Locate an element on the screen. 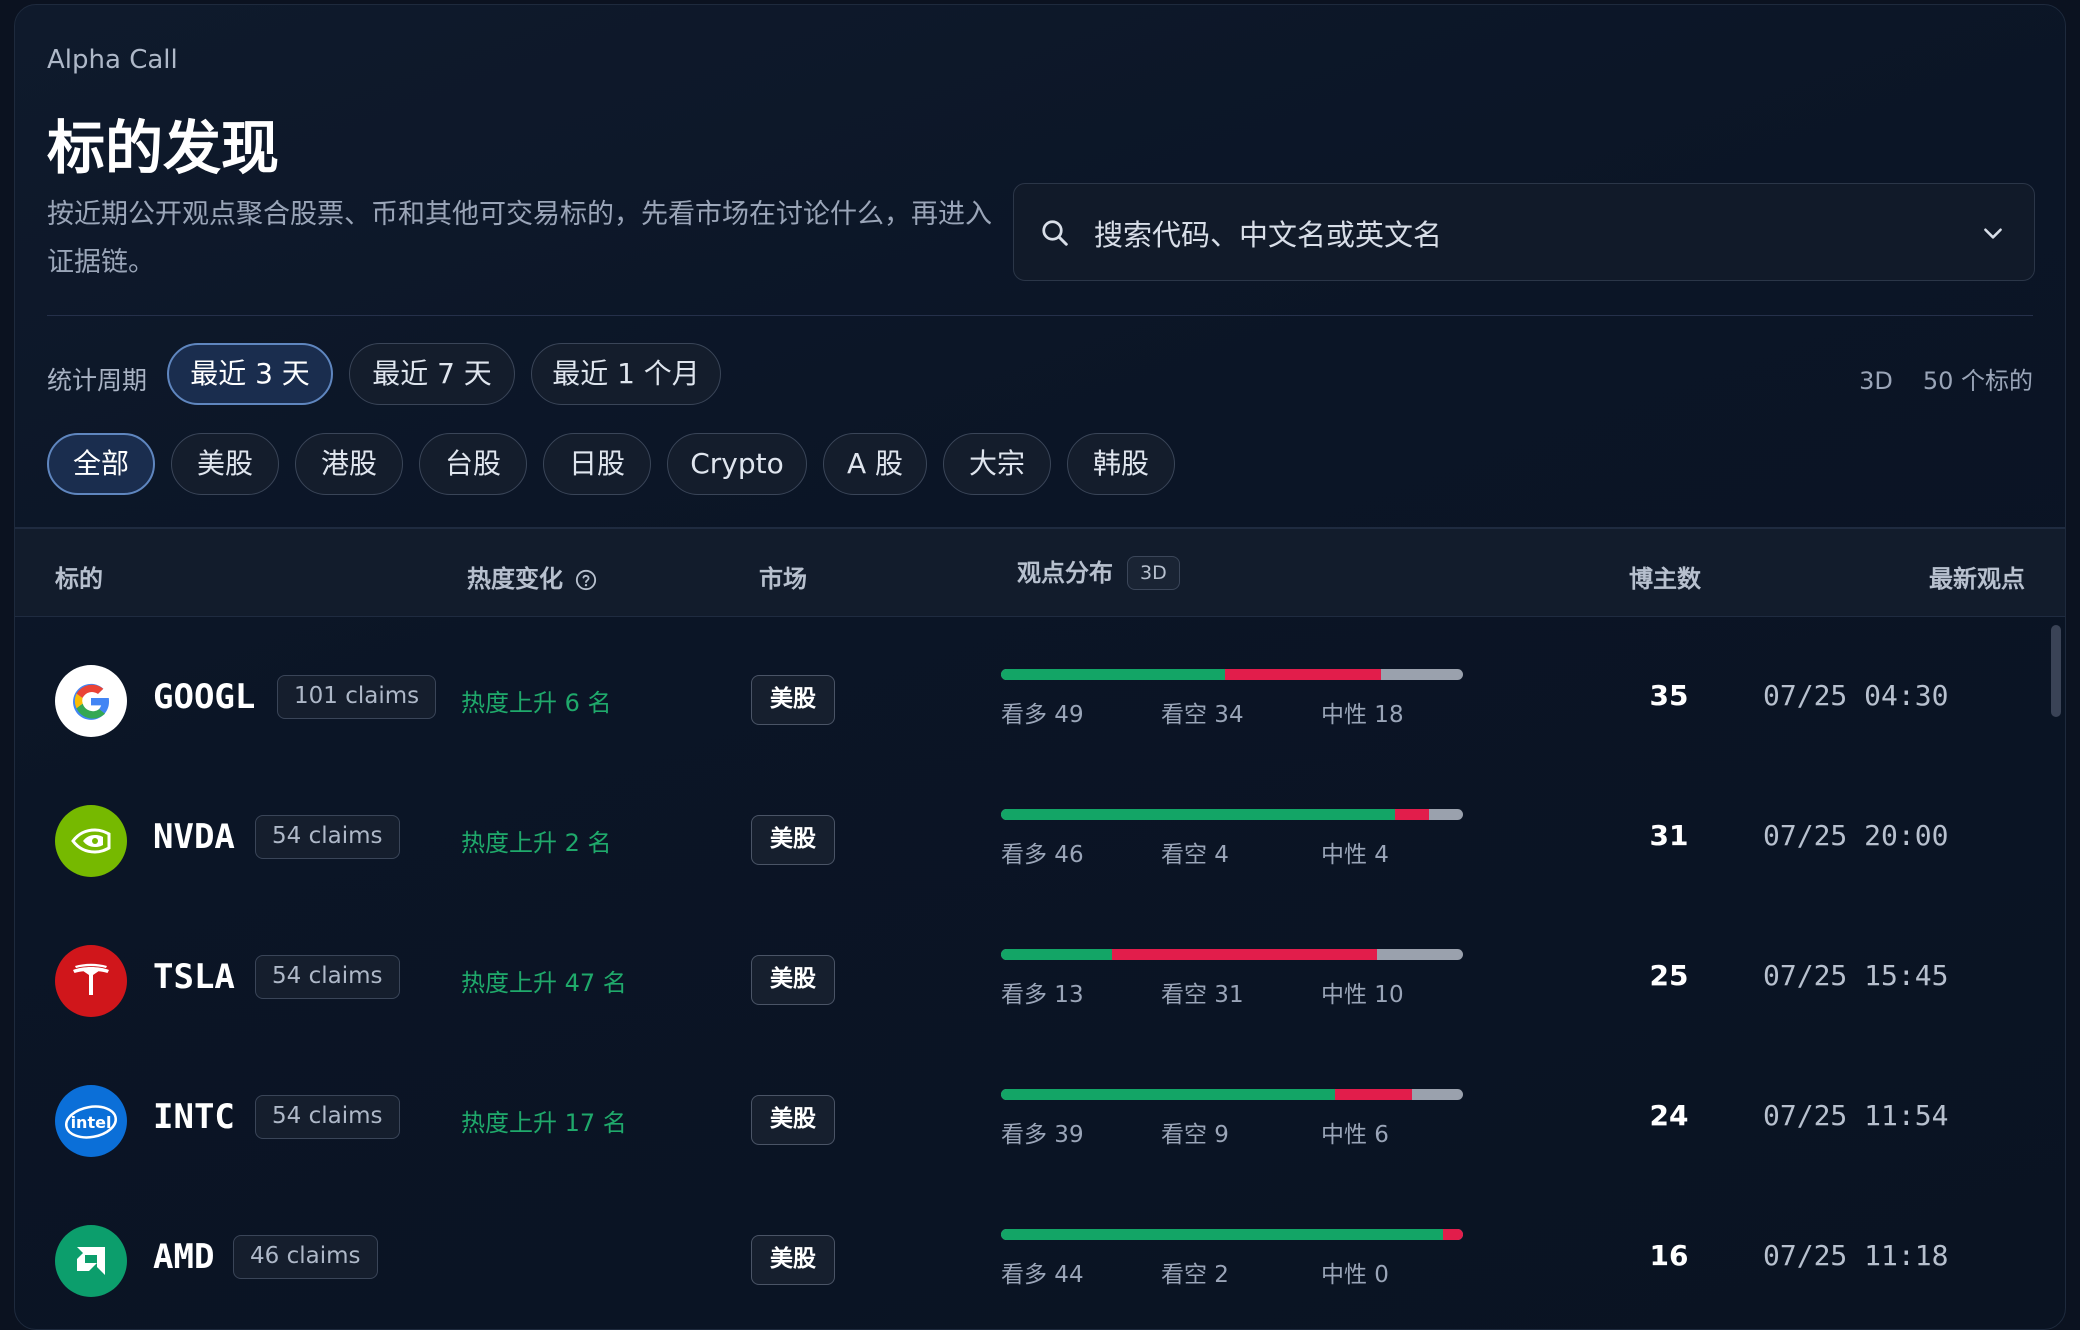 Image resolution: width=2080 pixels, height=1330 pixels. market-filter-crypto: Crypto is located at coordinates (737, 464).